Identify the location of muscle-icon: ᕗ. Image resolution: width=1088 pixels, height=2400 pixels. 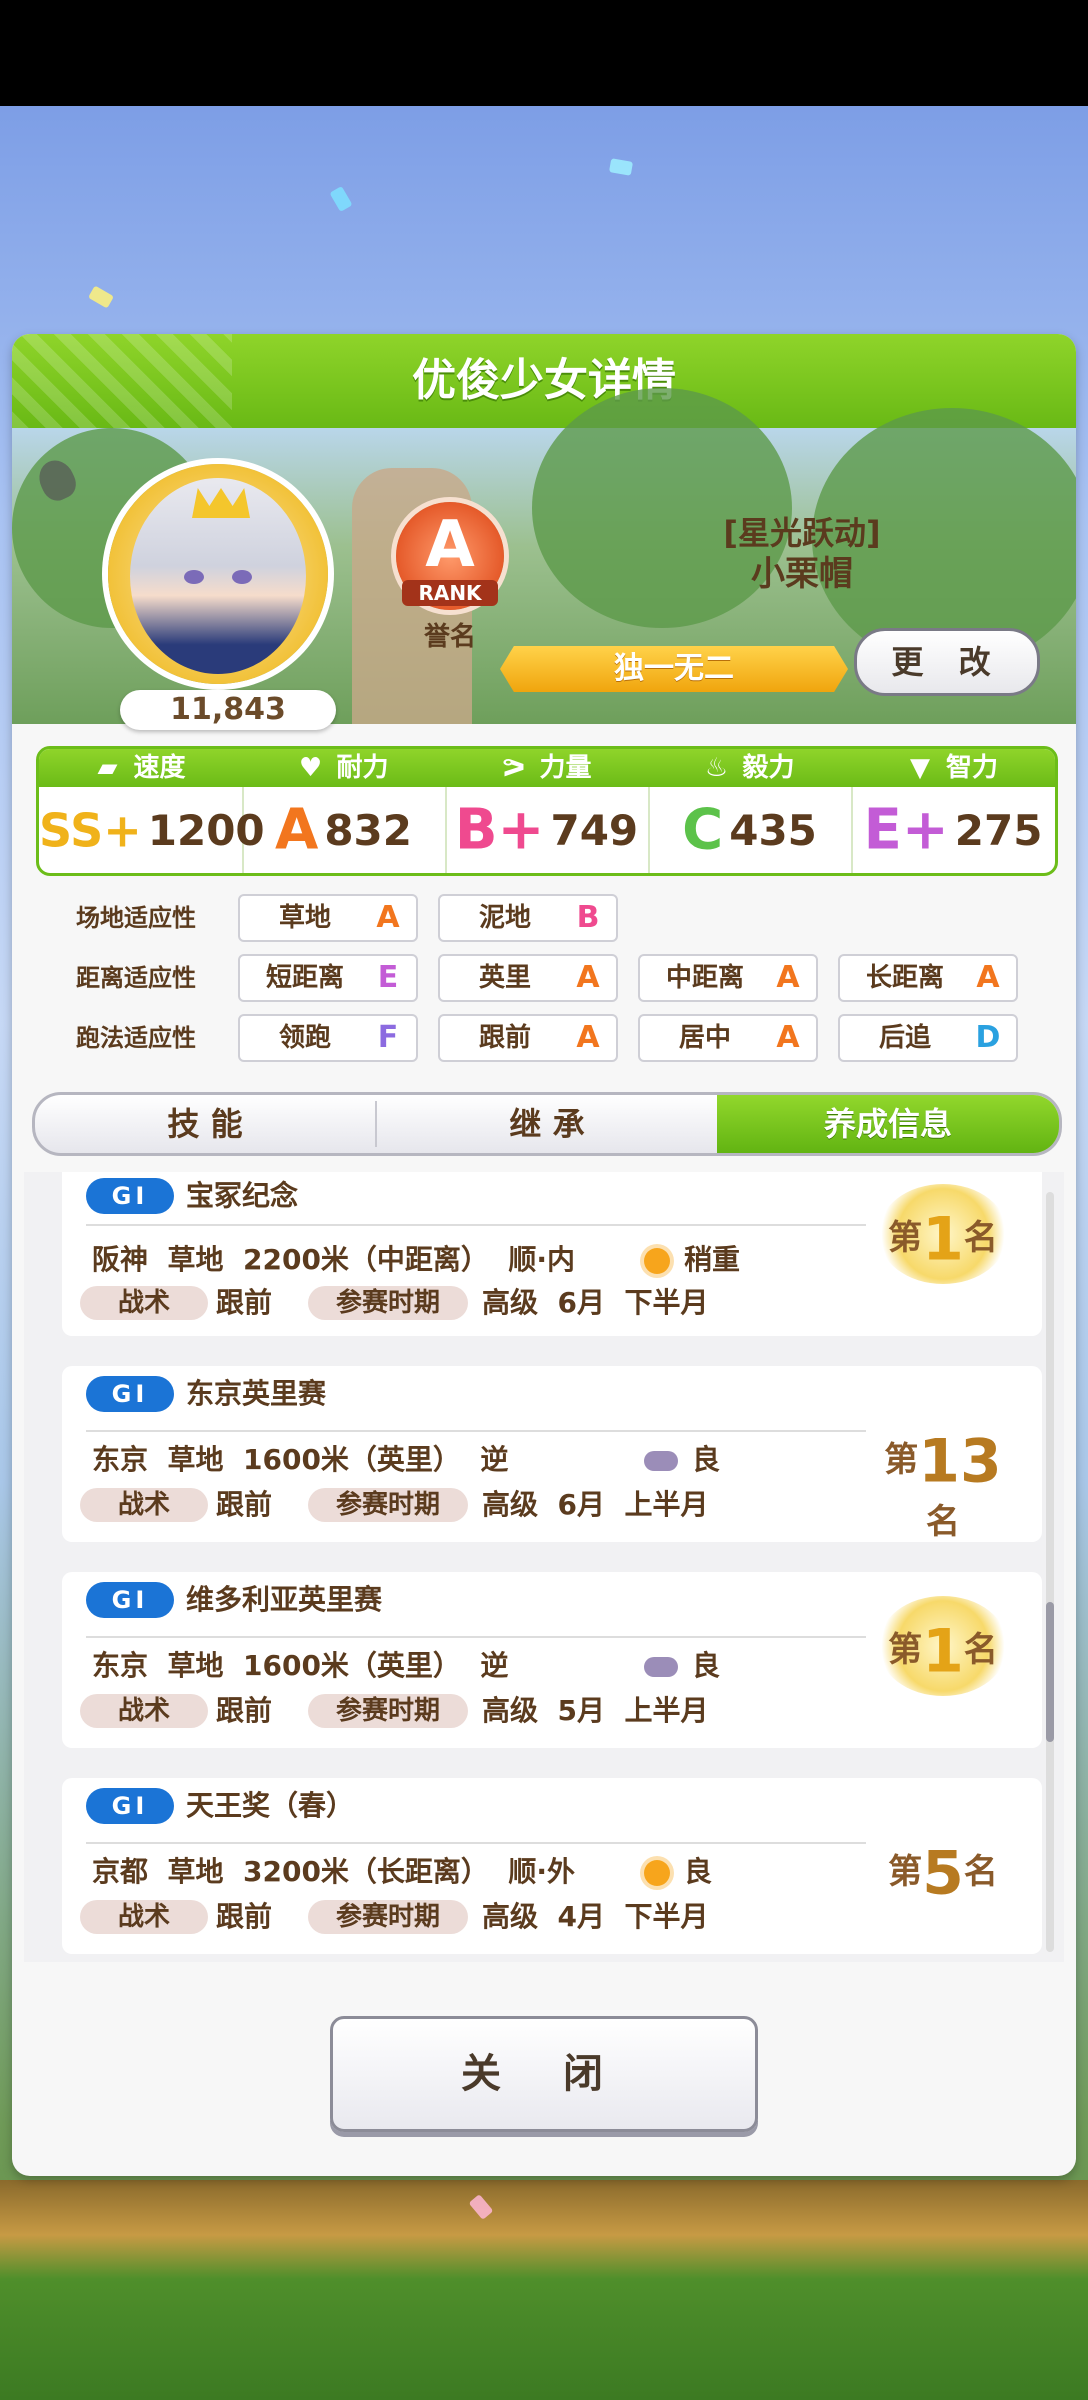
(513, 768).